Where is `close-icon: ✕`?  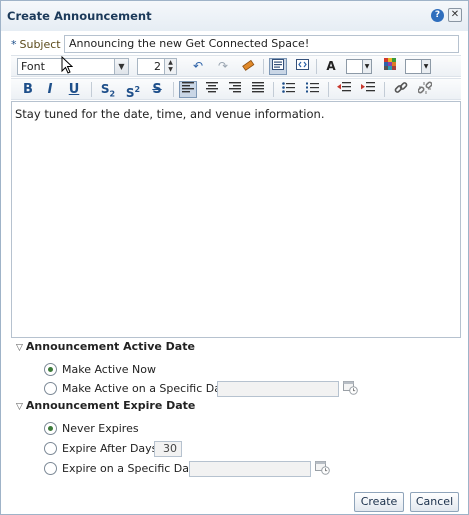
close-icon: ✕ is located at coordinates (455, 15).